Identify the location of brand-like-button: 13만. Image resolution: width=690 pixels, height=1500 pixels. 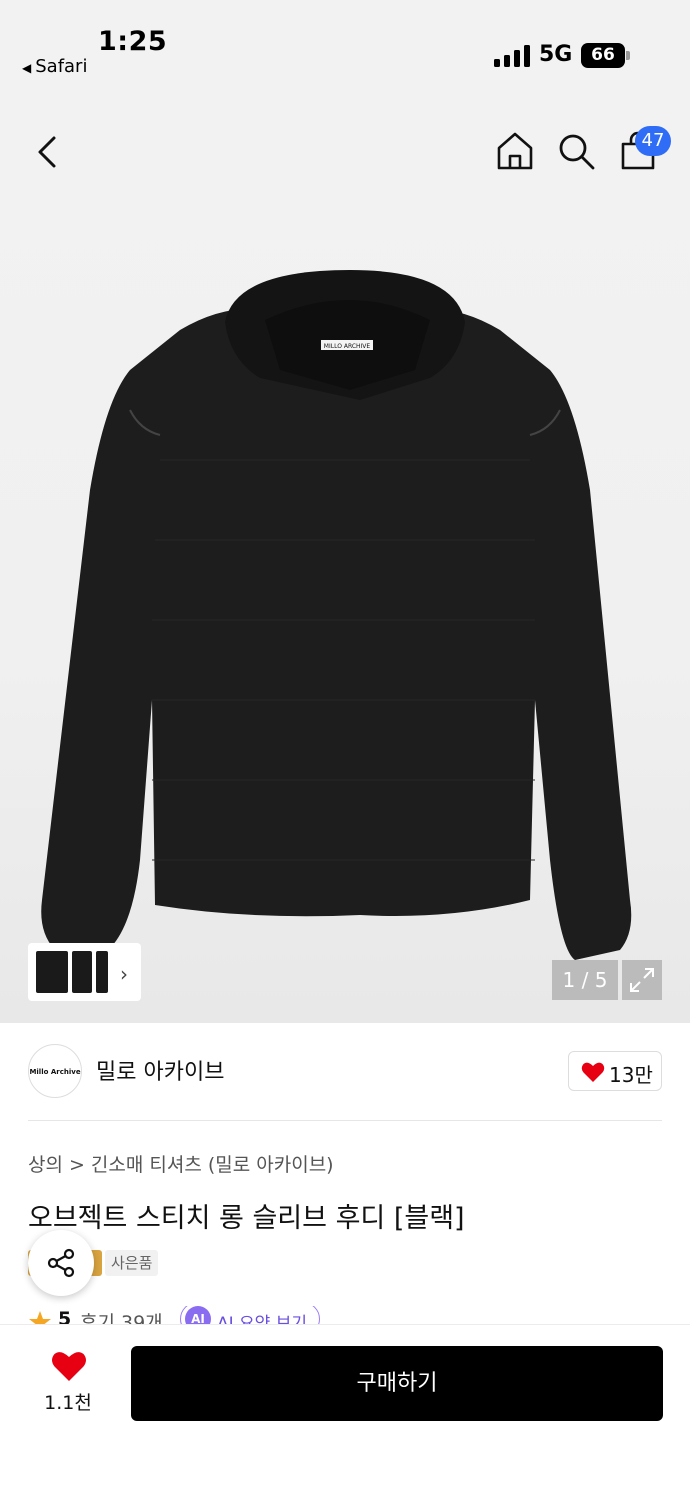
(615, 1071).